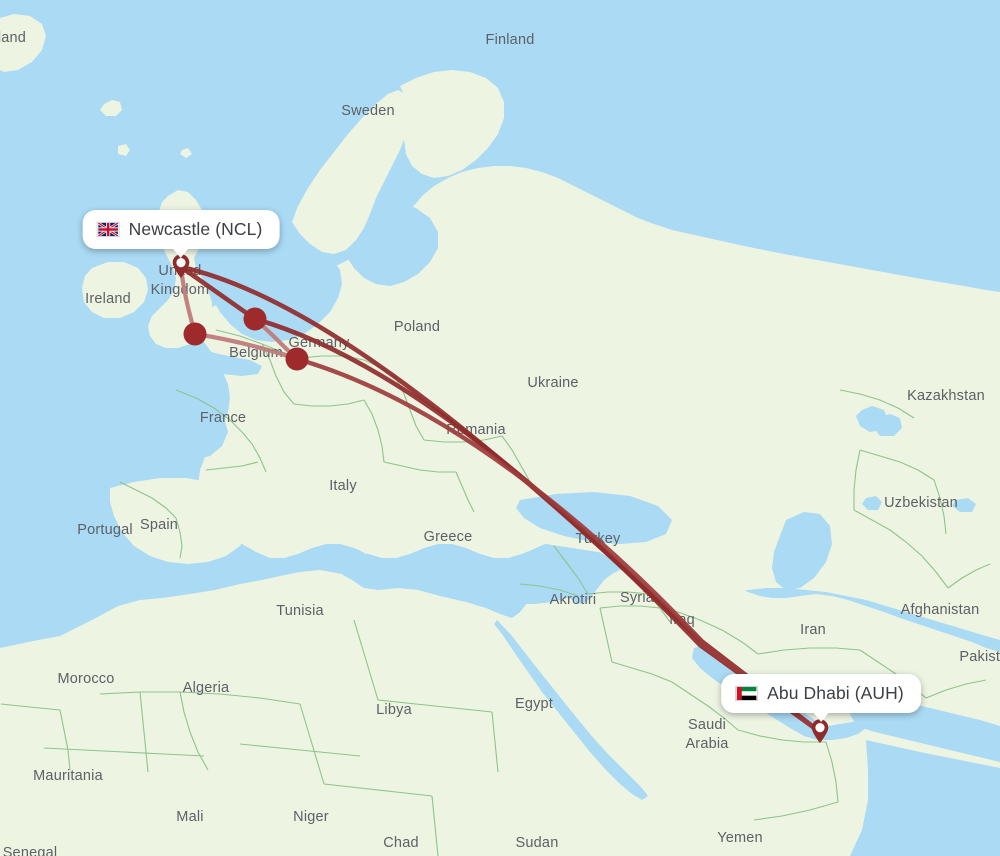 This screenshot has width=1000, height=856. I want to click on destination-callout-label: Abu Dhabi (AUH), so click(835, 693).